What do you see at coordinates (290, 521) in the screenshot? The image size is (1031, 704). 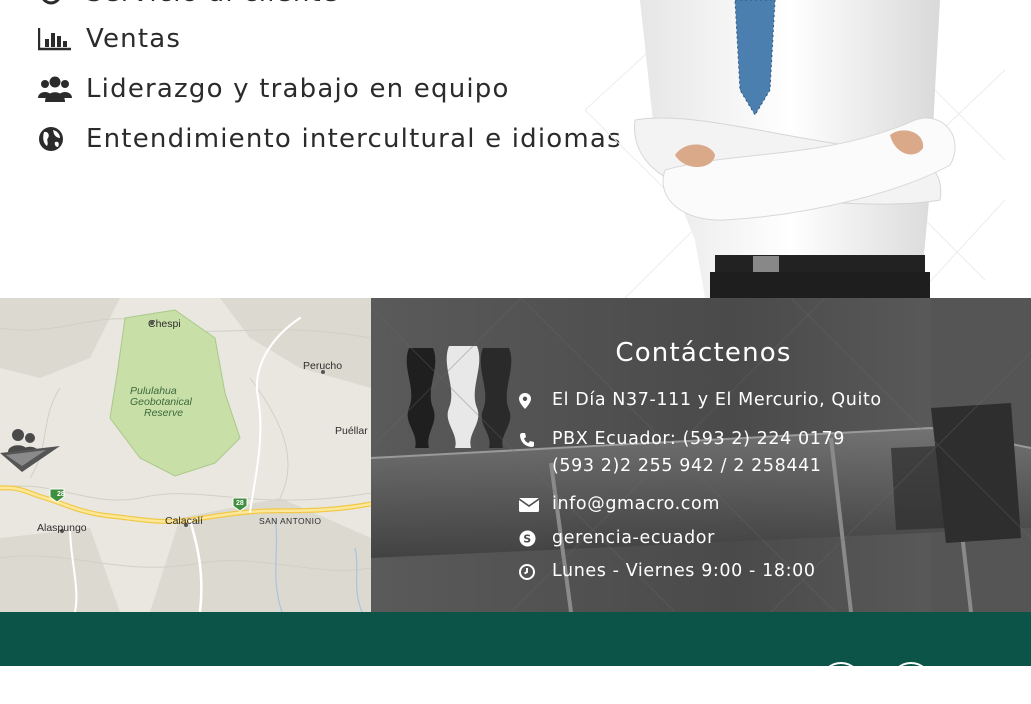 I see `map-label-san-antonio: SAN ANTONIO` at bounding box center [290, 521].